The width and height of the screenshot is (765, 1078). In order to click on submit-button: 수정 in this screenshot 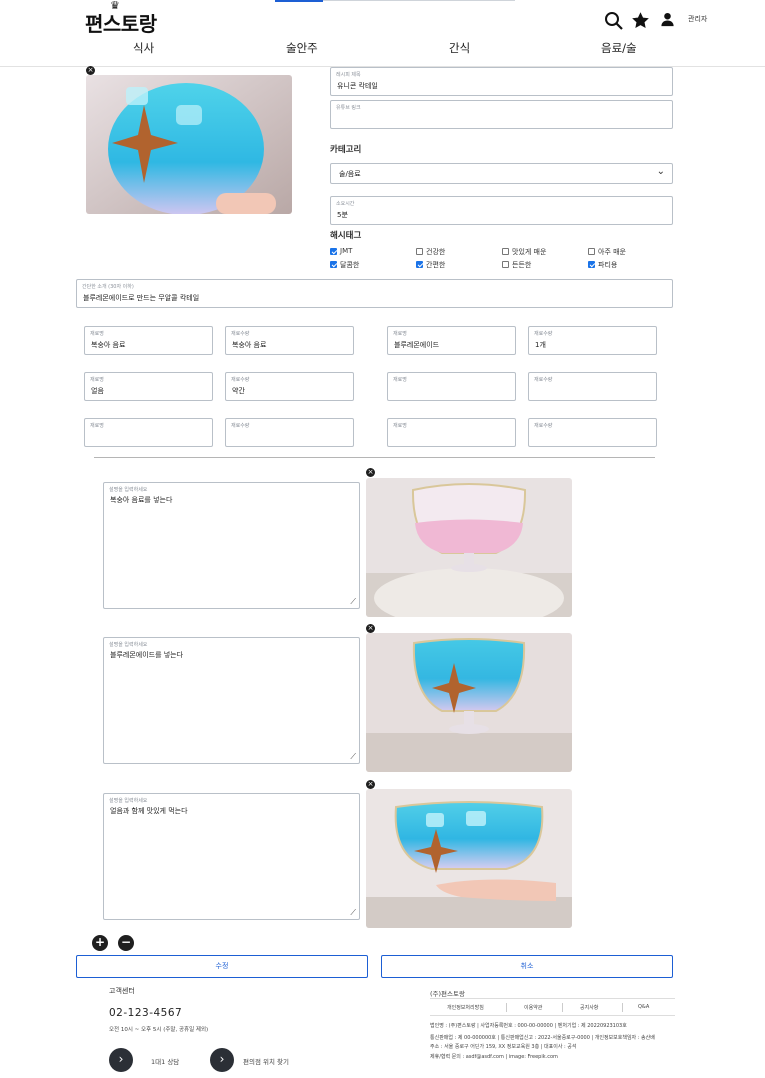, I will do `click(222, 966)`.